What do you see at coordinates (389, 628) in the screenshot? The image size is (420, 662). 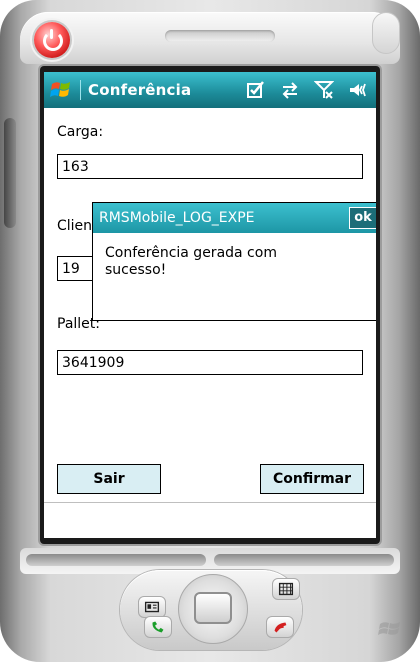 I see `windows-logo-icon` at bounding box center [389, 628].